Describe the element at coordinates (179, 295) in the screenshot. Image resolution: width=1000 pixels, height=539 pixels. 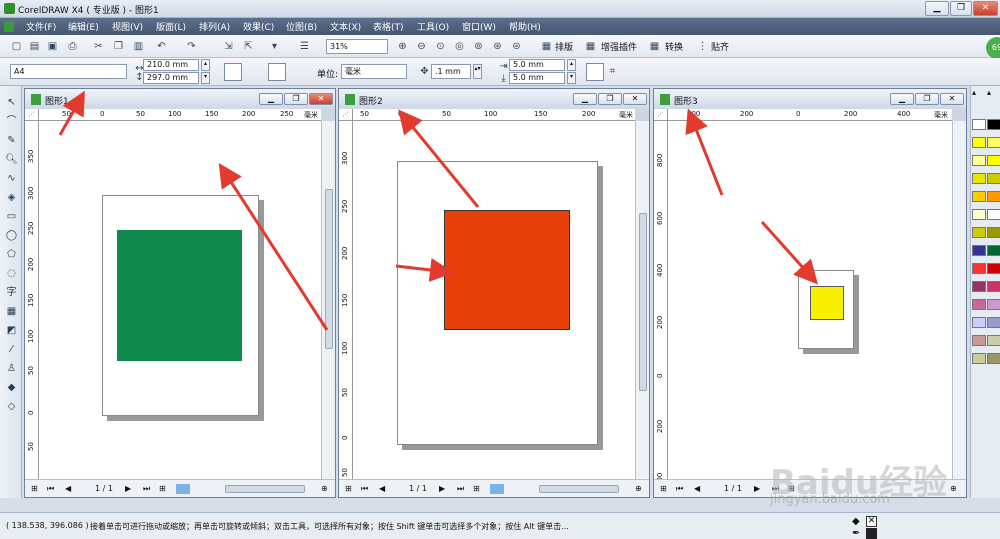
I see `green-rectangle` at that location.